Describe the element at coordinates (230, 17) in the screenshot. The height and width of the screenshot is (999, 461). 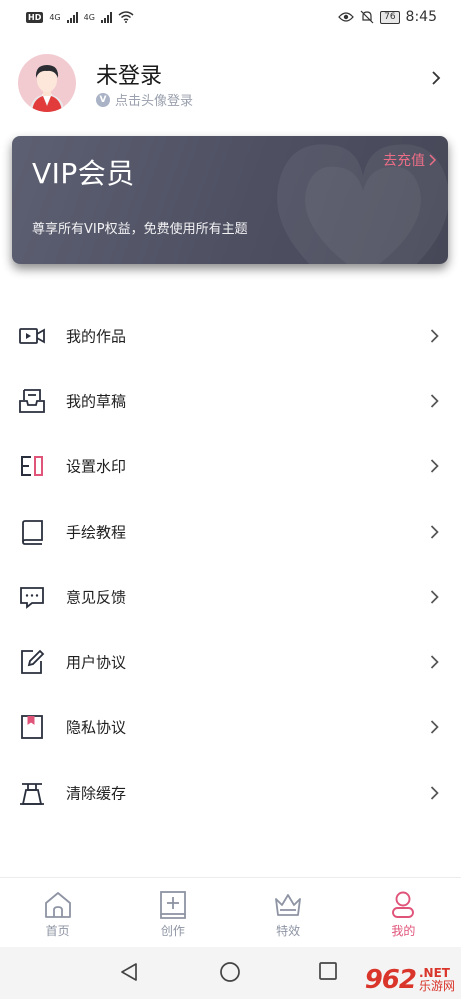
I see `status-bar: HD 4G 4G 76 8:45` at that location.